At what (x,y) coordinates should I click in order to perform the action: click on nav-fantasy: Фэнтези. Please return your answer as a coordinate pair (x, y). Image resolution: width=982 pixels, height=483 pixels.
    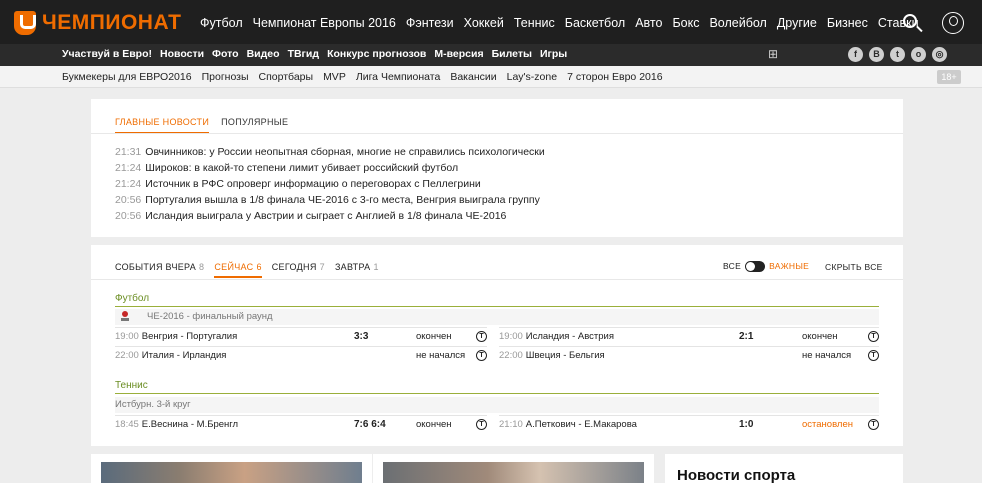
    Looking at the image, I should click on (430, 23).